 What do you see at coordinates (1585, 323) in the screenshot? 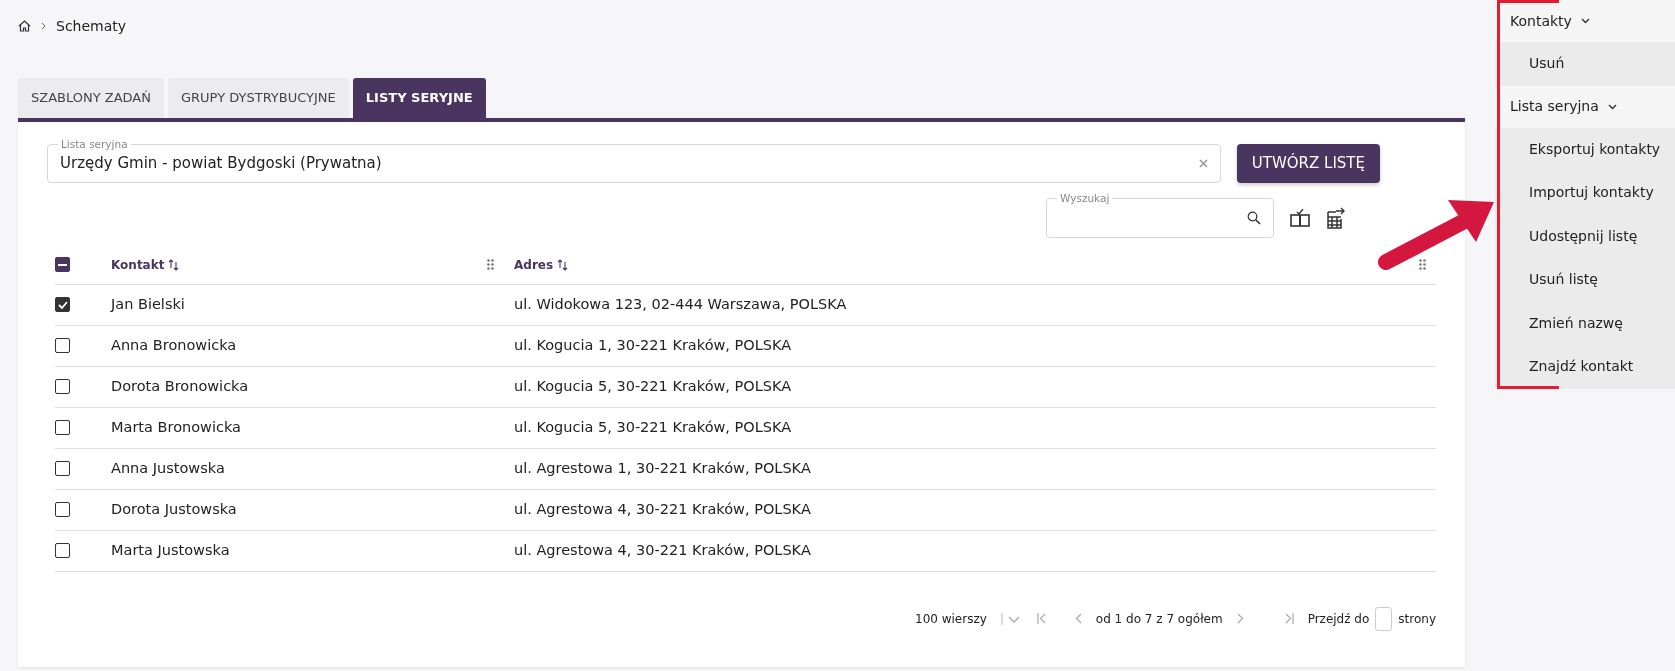
I see `menu-item: Zmień nazwę` at bounding box center [1585, 323].